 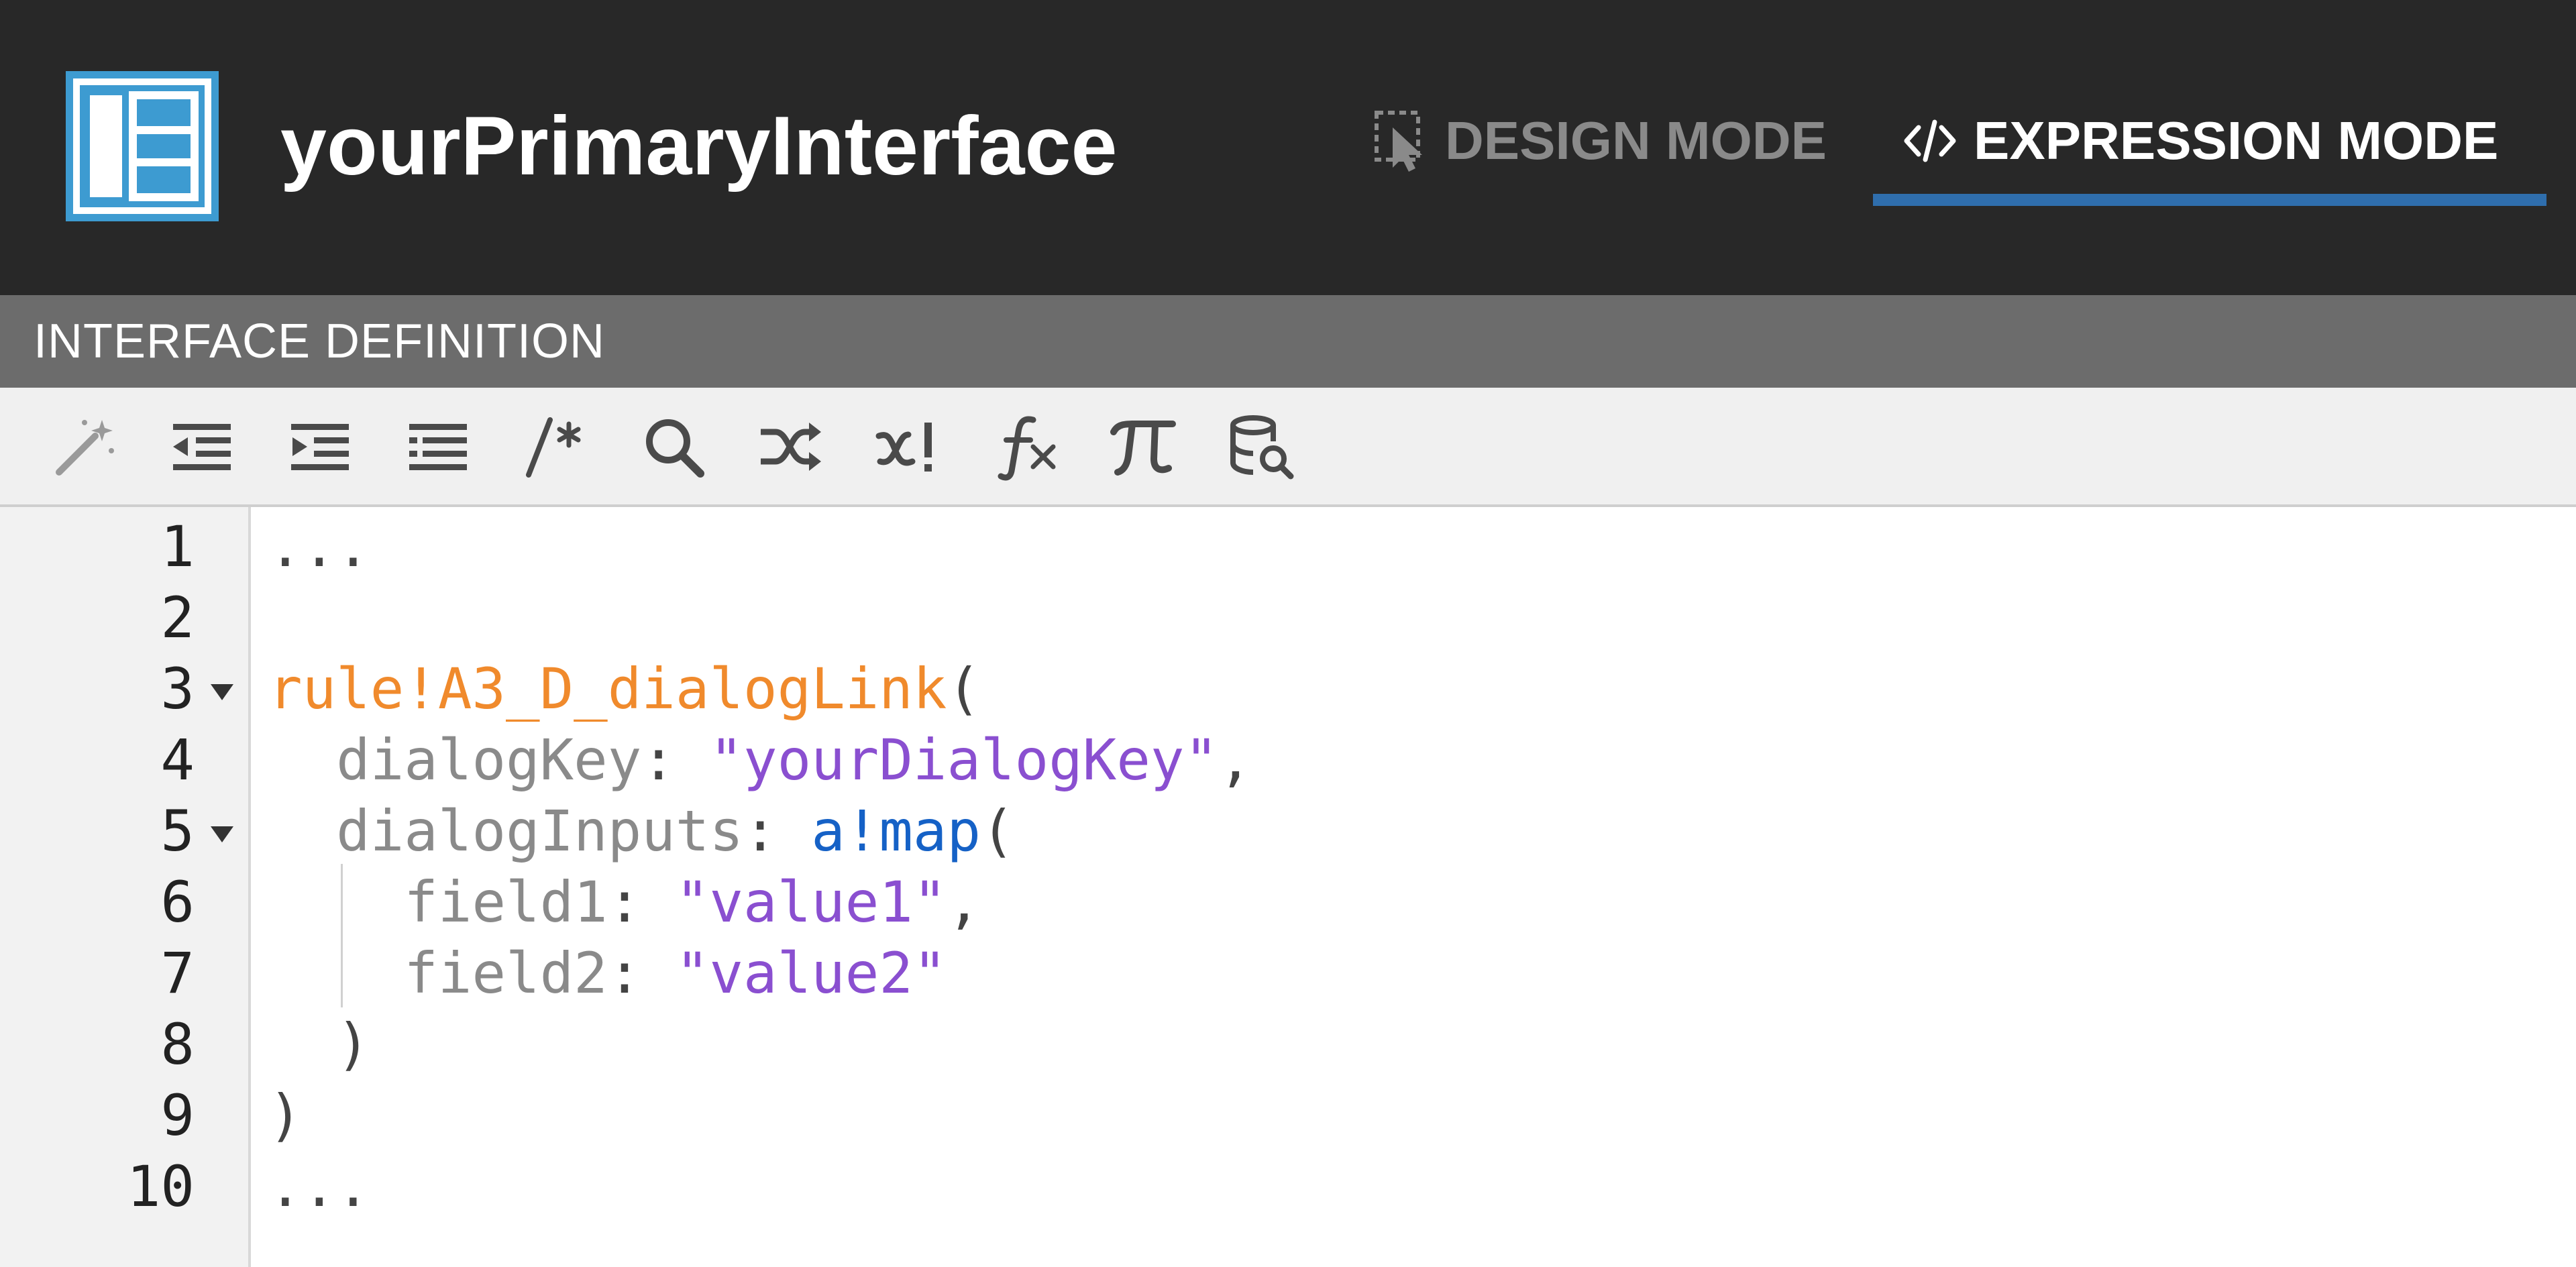 I want to click on tab-expression-mode: EXPRESSION MODE, so click(x=2199, y=150).